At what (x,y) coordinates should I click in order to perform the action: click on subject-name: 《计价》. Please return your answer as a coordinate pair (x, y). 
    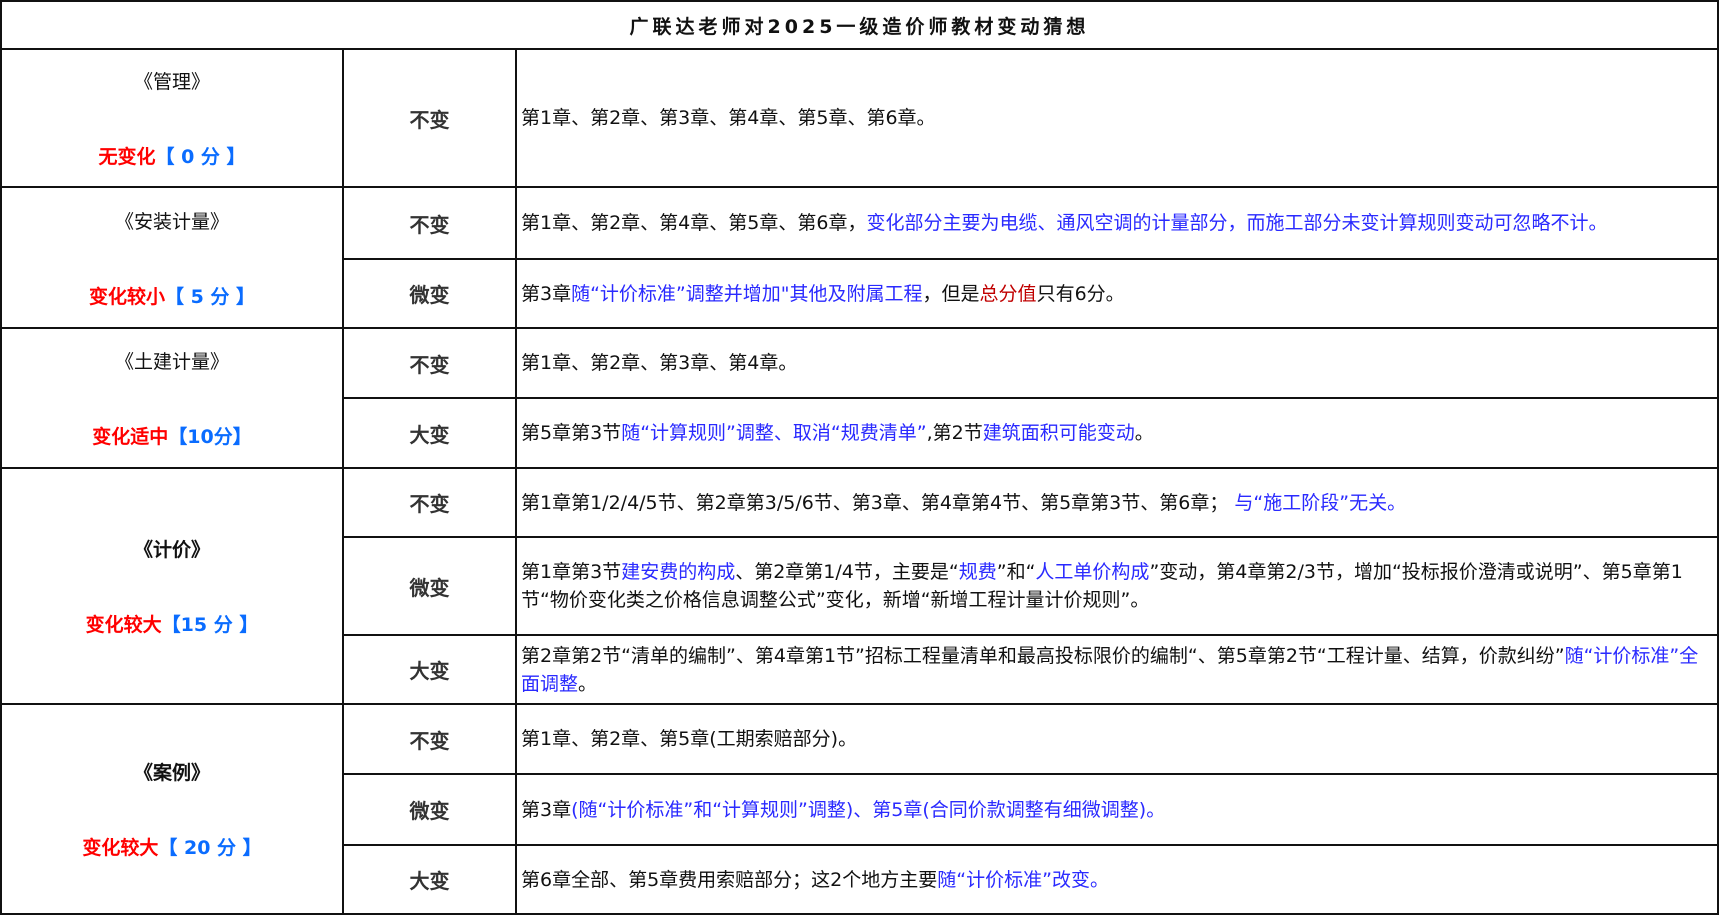
    Looking at the image, I should click on (171, 550).